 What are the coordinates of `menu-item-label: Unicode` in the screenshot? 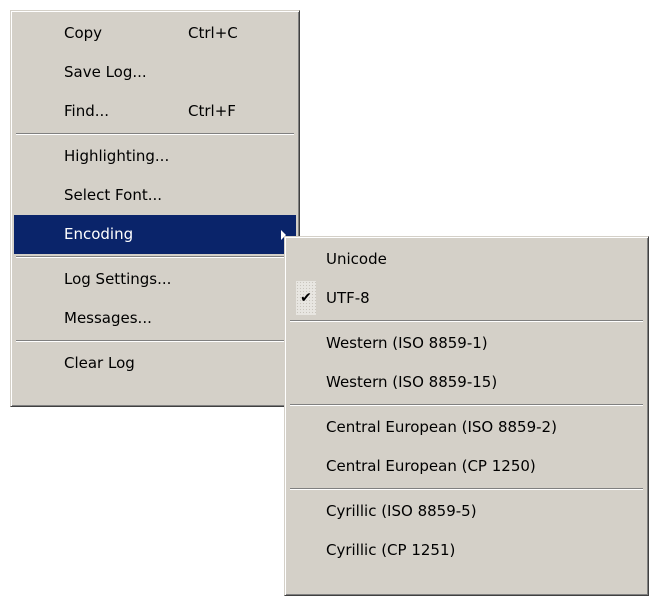 It's located at (356, 259).